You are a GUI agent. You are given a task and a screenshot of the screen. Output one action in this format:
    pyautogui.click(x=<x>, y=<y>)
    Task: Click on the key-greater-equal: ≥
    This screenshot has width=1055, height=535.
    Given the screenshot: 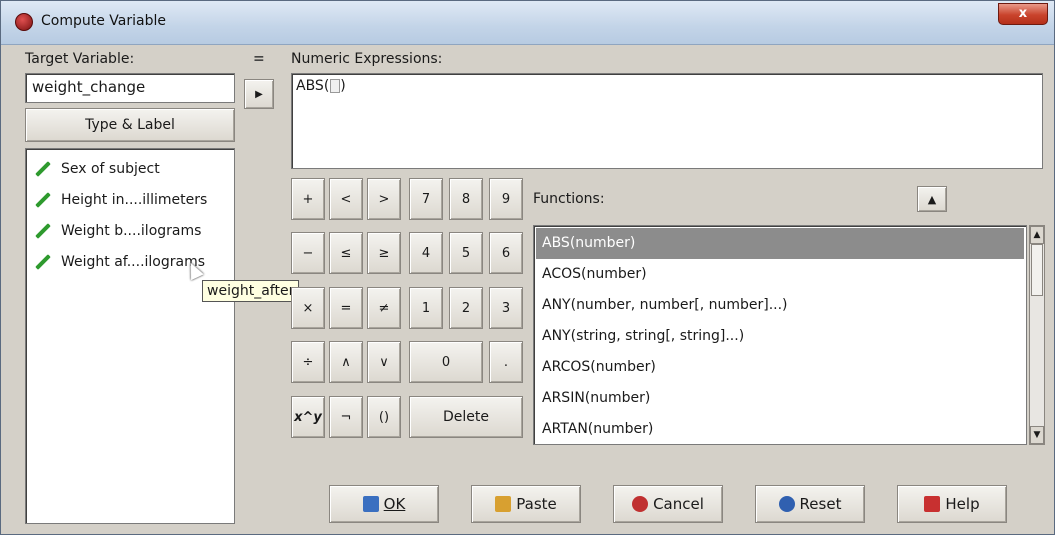 What is the action you would take?
    pyautogui.click(x=384, y=253)
    